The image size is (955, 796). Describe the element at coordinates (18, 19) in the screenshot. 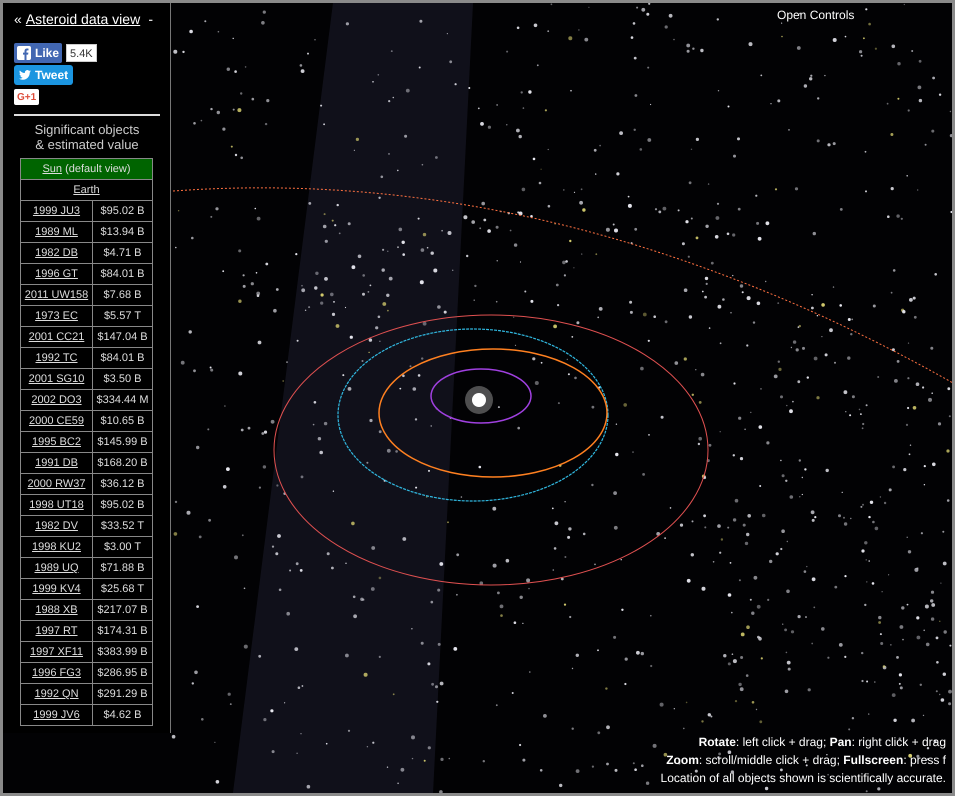

I see `back-arrow-icon: «` at that location.